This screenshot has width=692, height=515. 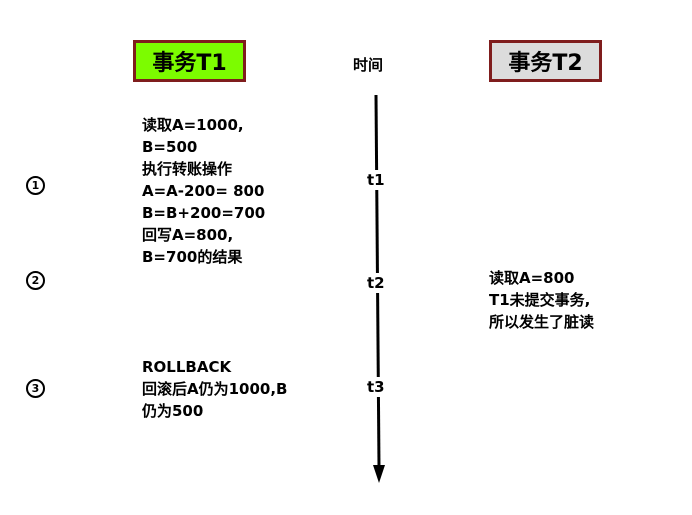 I want to click on text-line: B=700的结果, so click(x=192, y=257).